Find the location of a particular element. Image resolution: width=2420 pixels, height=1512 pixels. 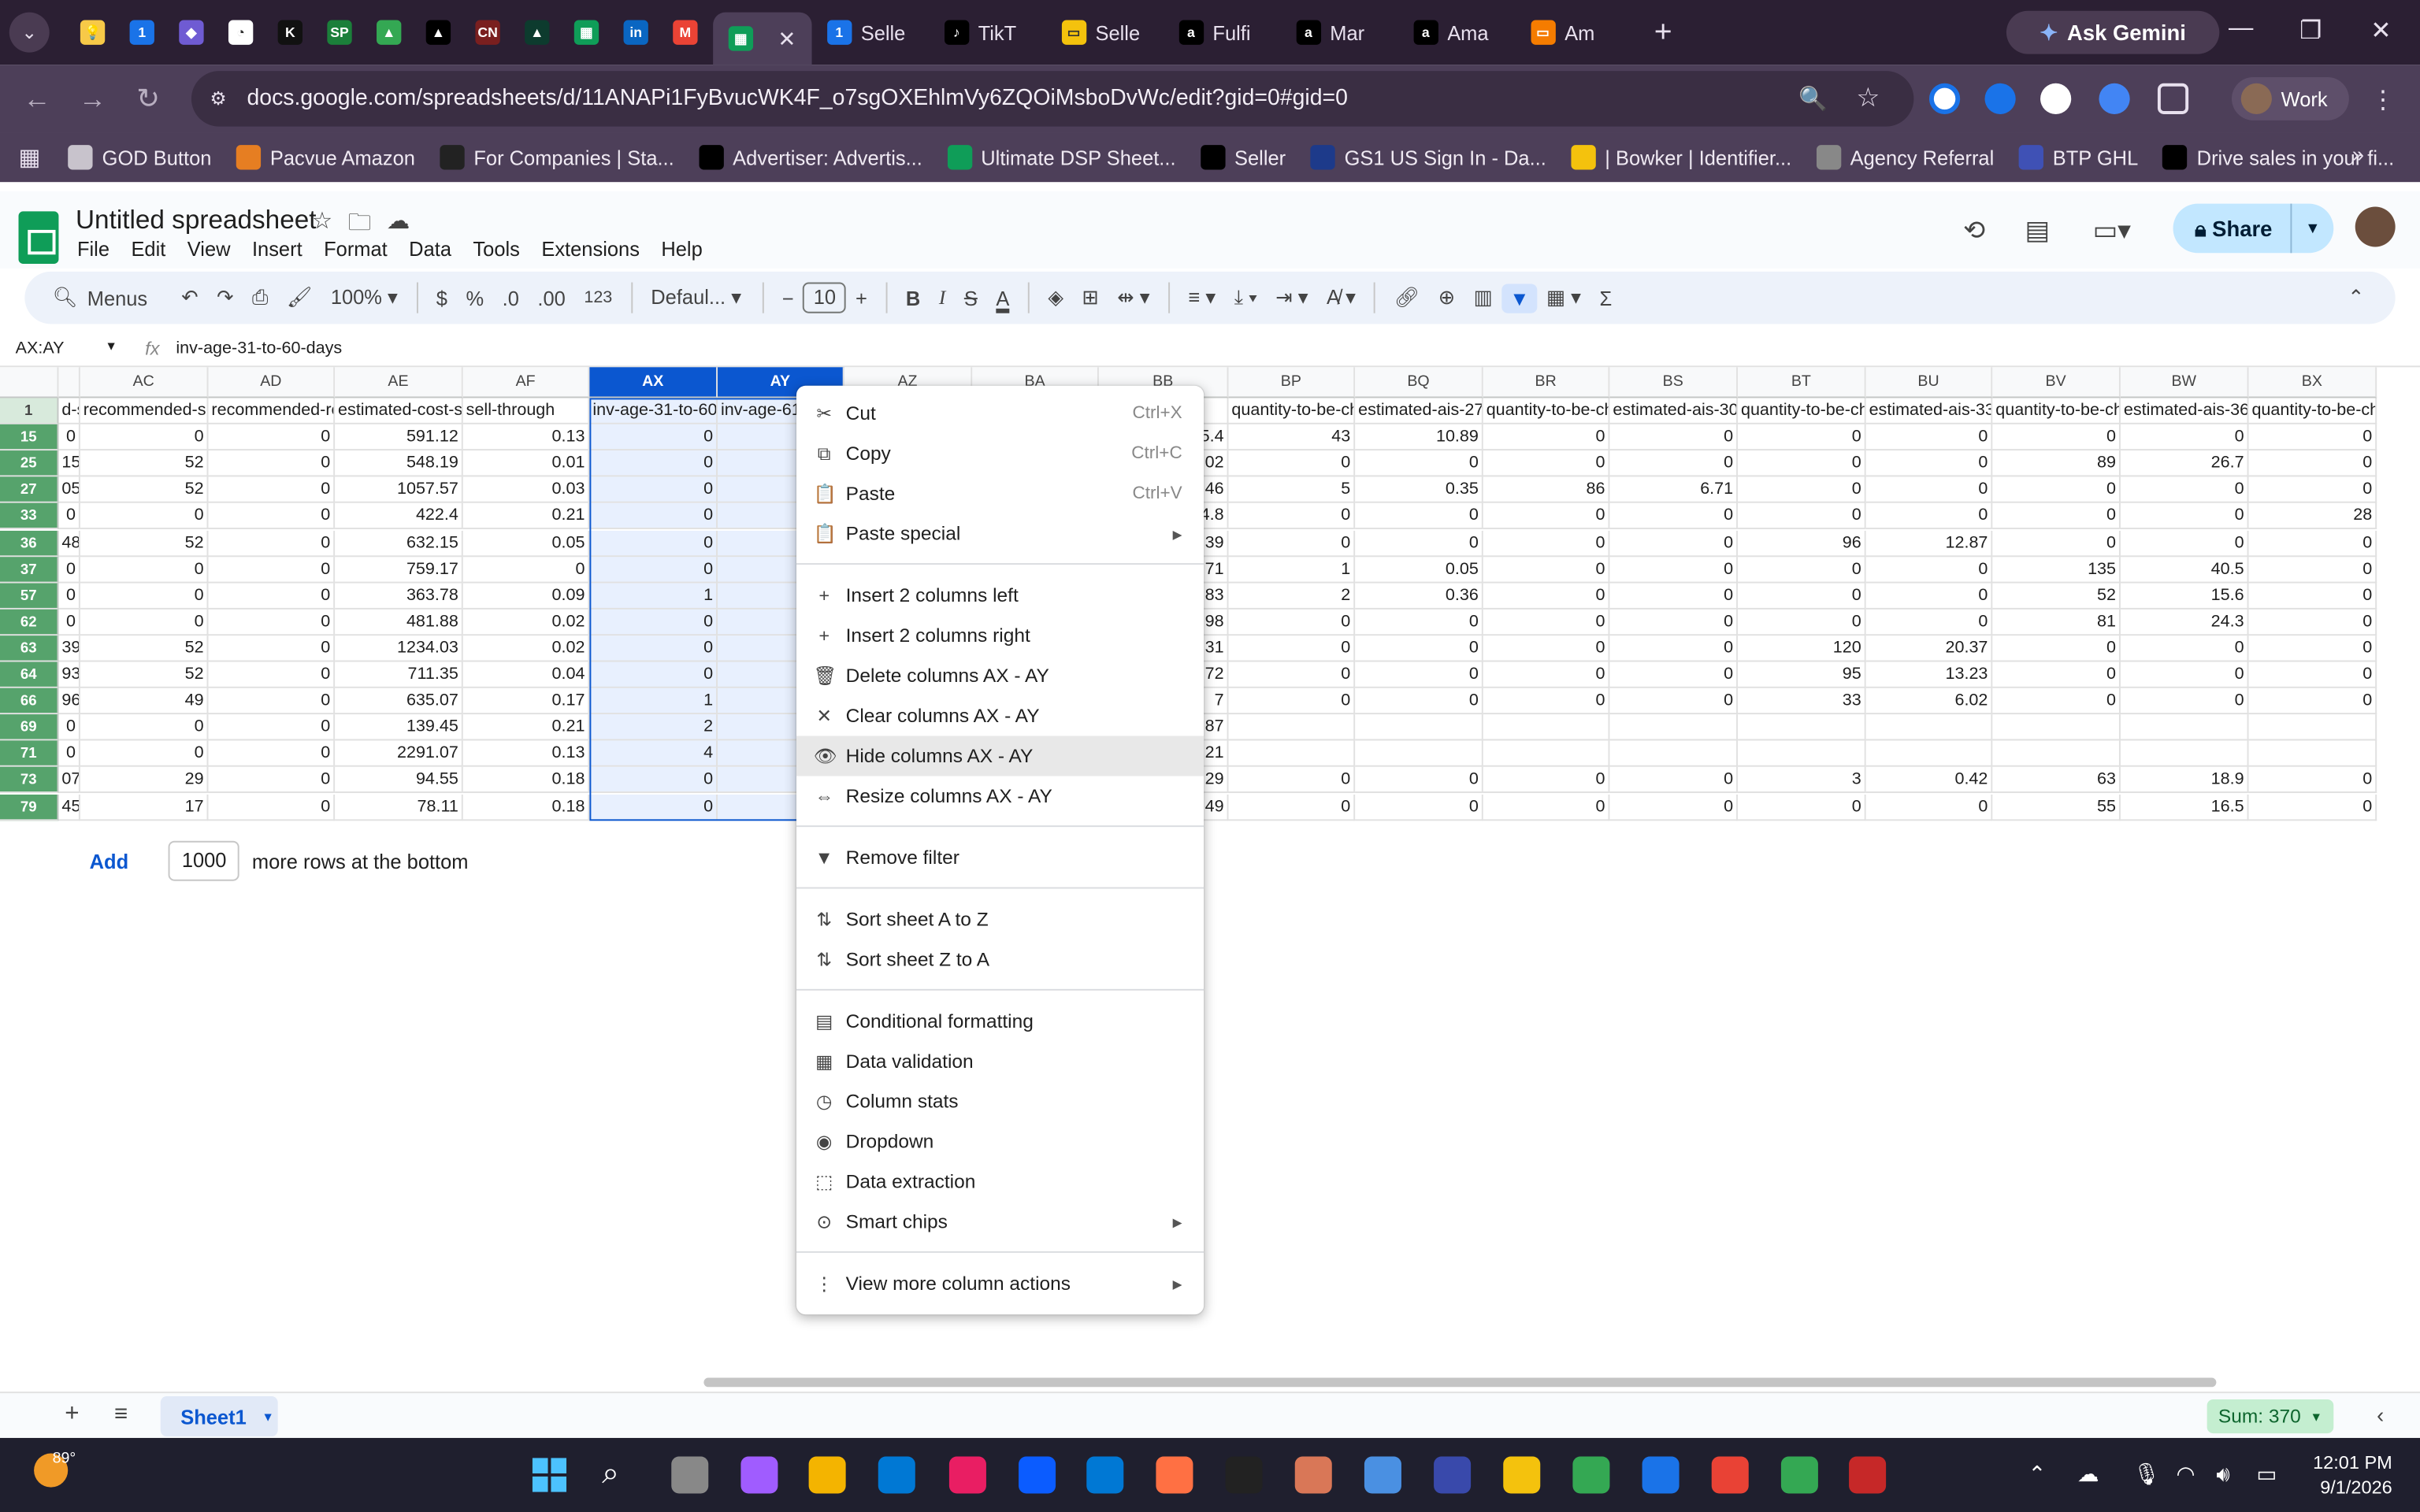

header-cell: estimated-ais-27 is located at coordinates (1419, 411).